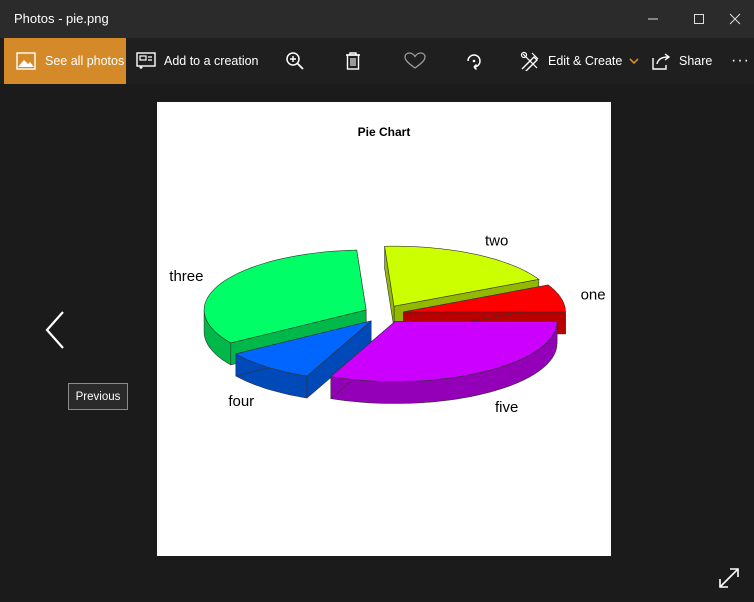 The width and height of the screenshot is (754, 602). I want to click on share-button: Share, so click(681, 61).